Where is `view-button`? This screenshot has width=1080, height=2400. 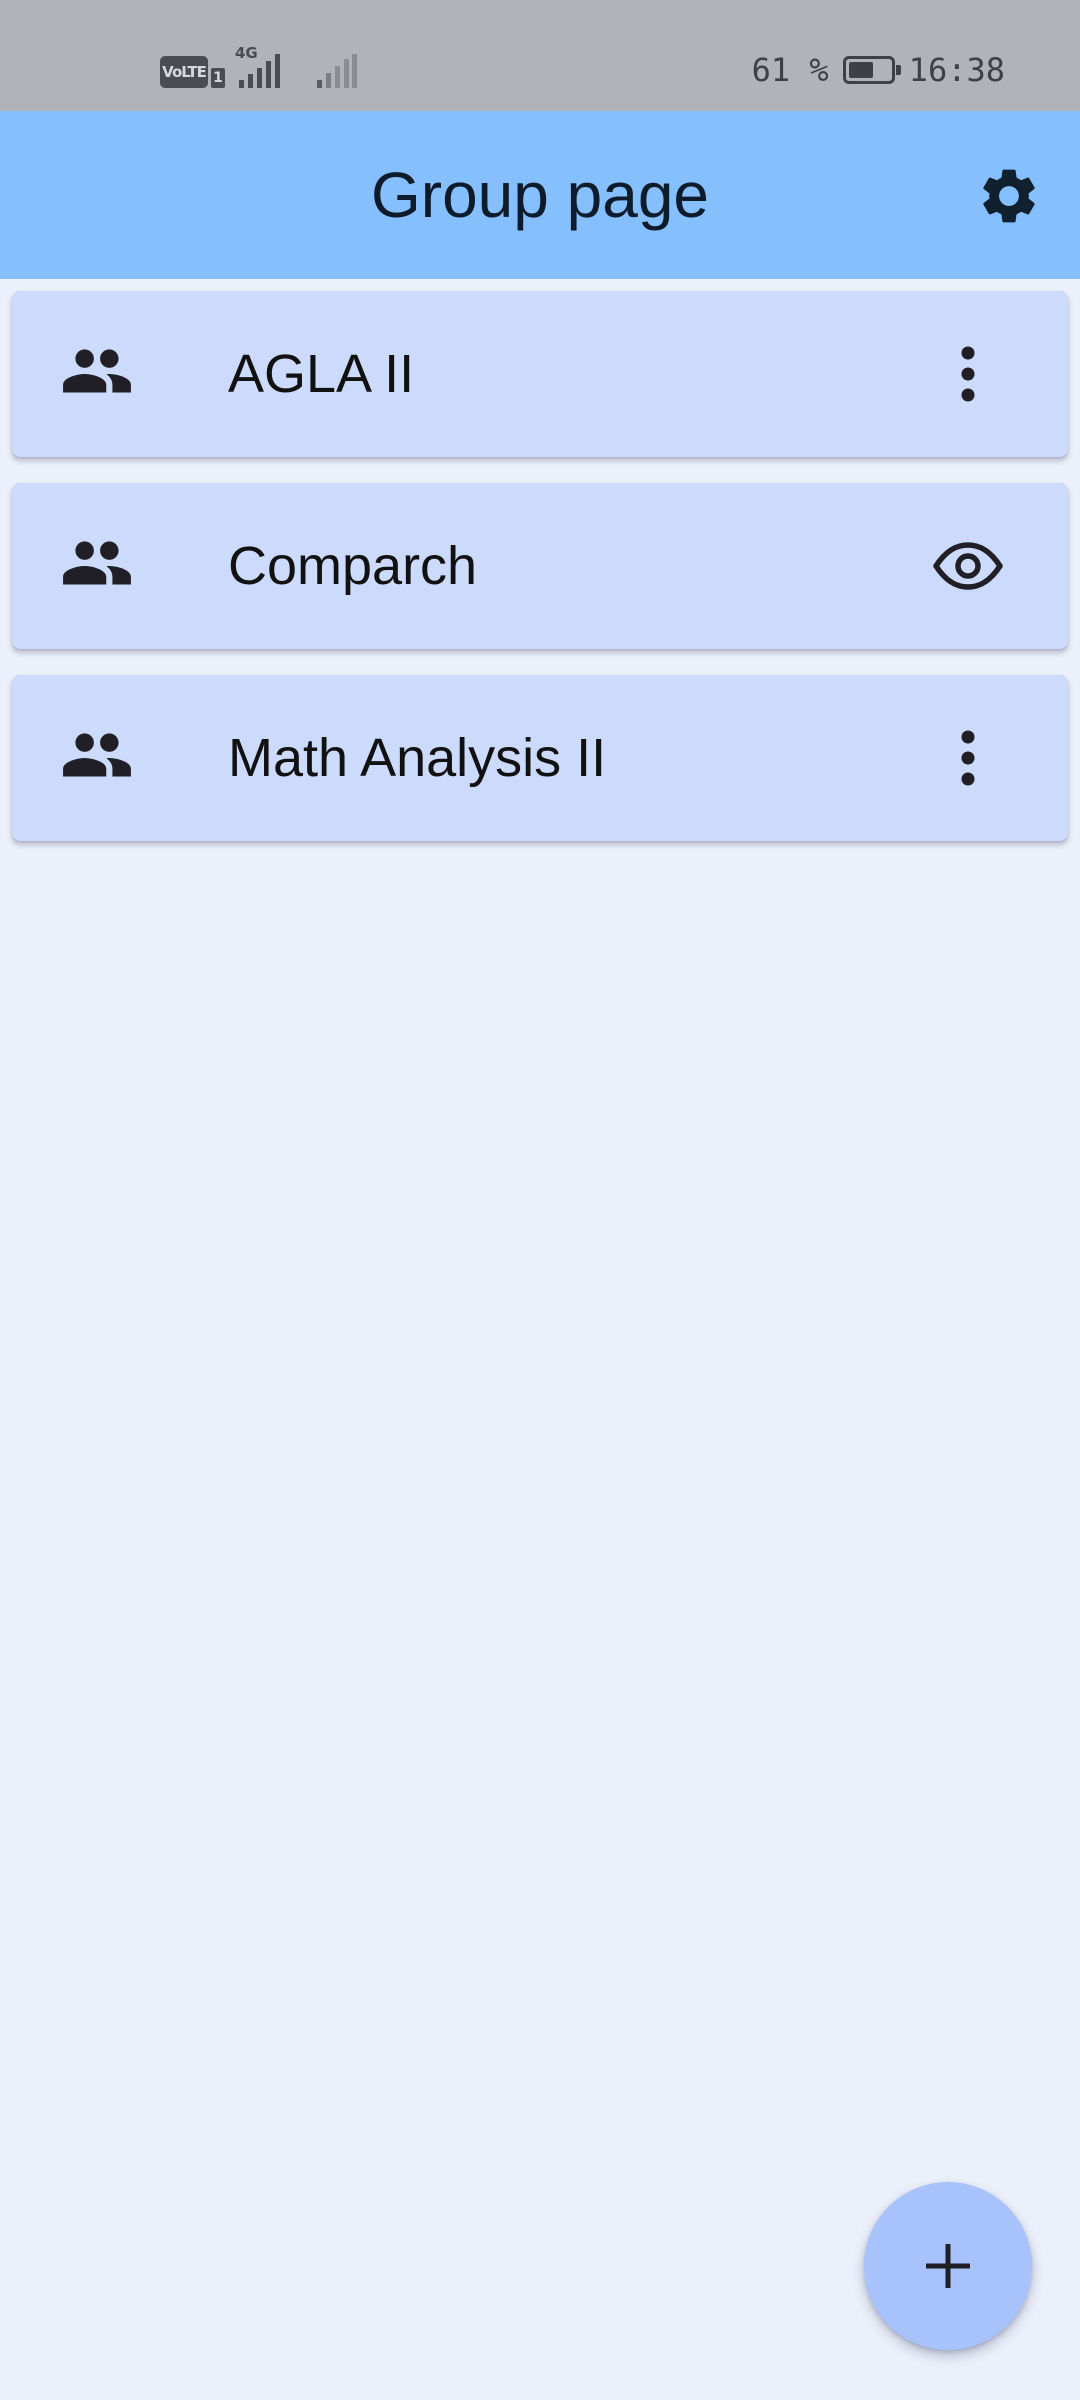
view-button is located at coordinates (968, 566).